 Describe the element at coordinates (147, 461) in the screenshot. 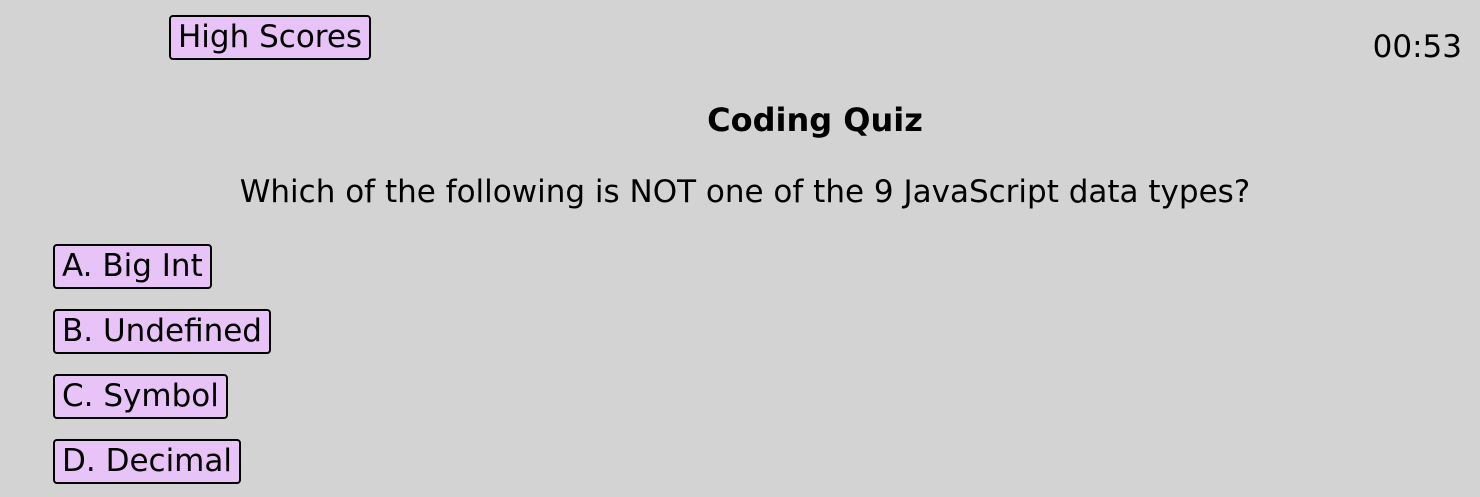

I see `answer-d-button: D. Decimal` at that location.